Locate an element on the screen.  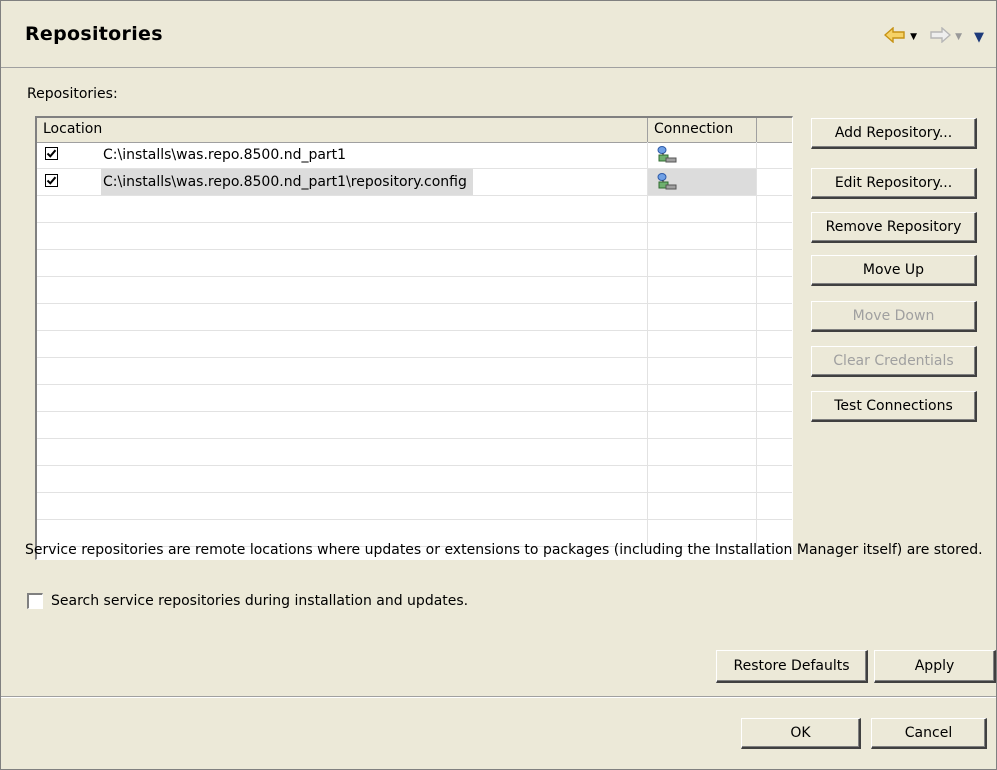
cancel-button: Cancel is located at coordinates (929, 733).